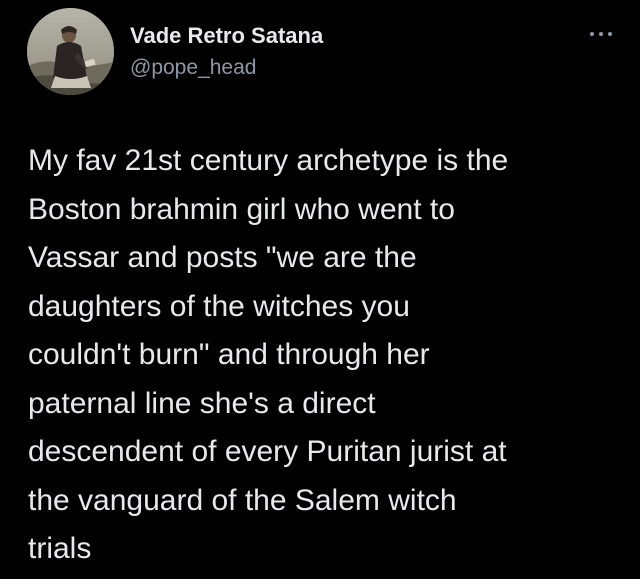  What do you see at coordinates (242, 500) in the screenshot?
I see `tweet-text-line: the vanguard of the Salem witch` at bounding box center [242, 500].